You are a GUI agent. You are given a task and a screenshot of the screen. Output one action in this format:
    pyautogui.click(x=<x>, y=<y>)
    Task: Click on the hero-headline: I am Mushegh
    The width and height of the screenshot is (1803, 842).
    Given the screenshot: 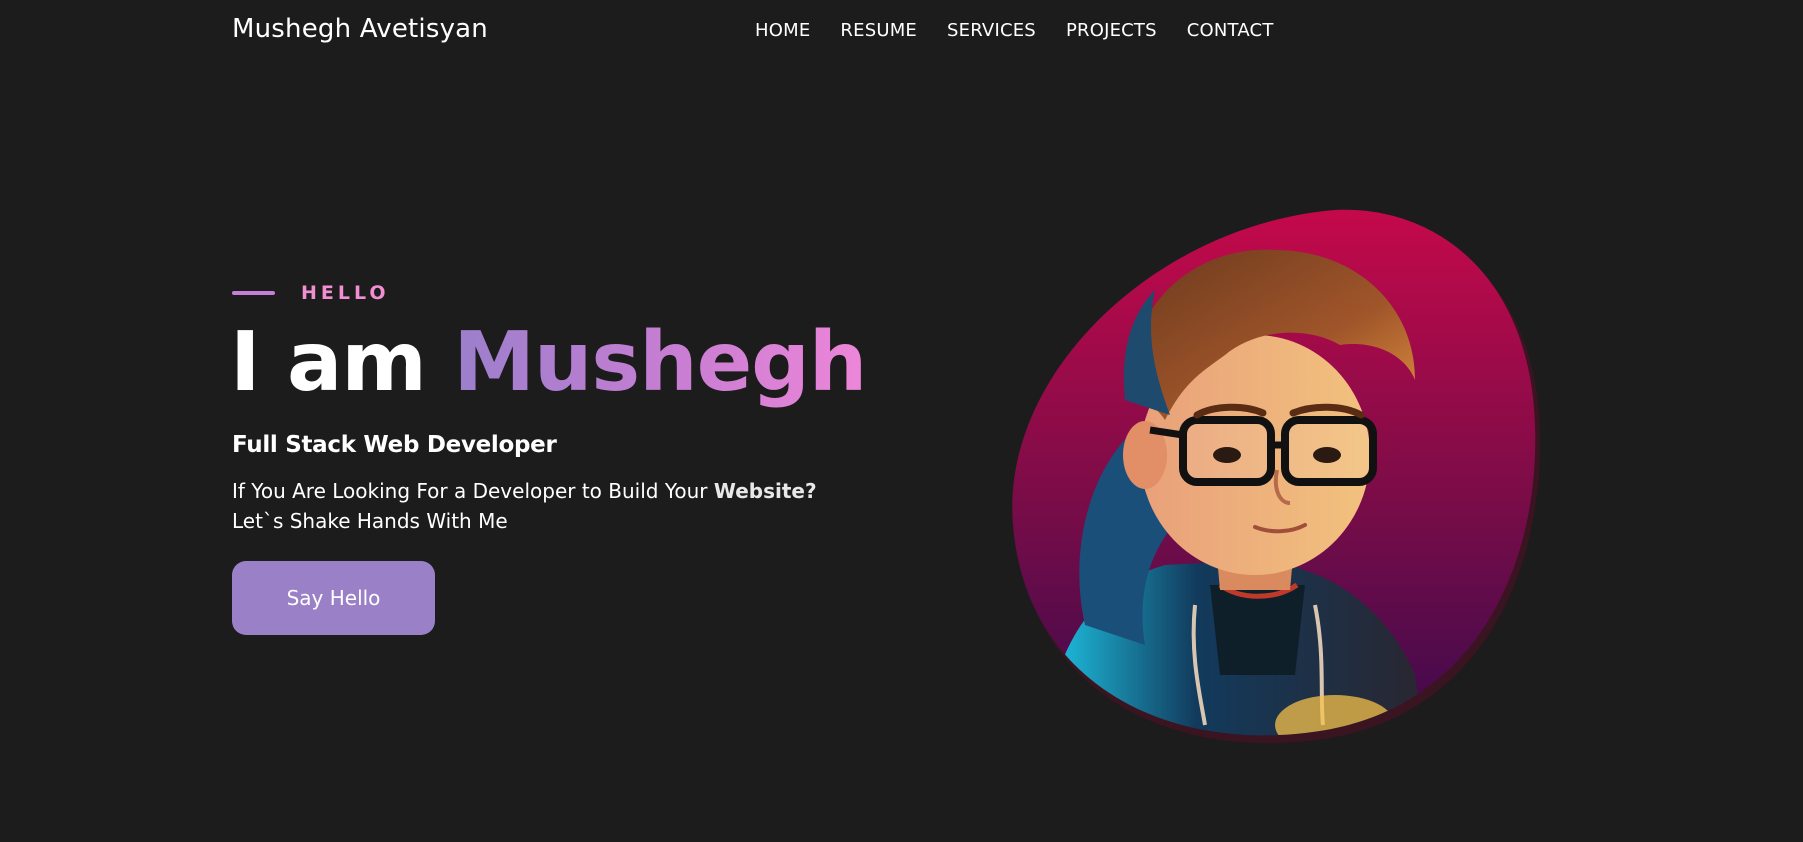 What is the action you would take?
    pyautogui.click(x=548, y=362)
    